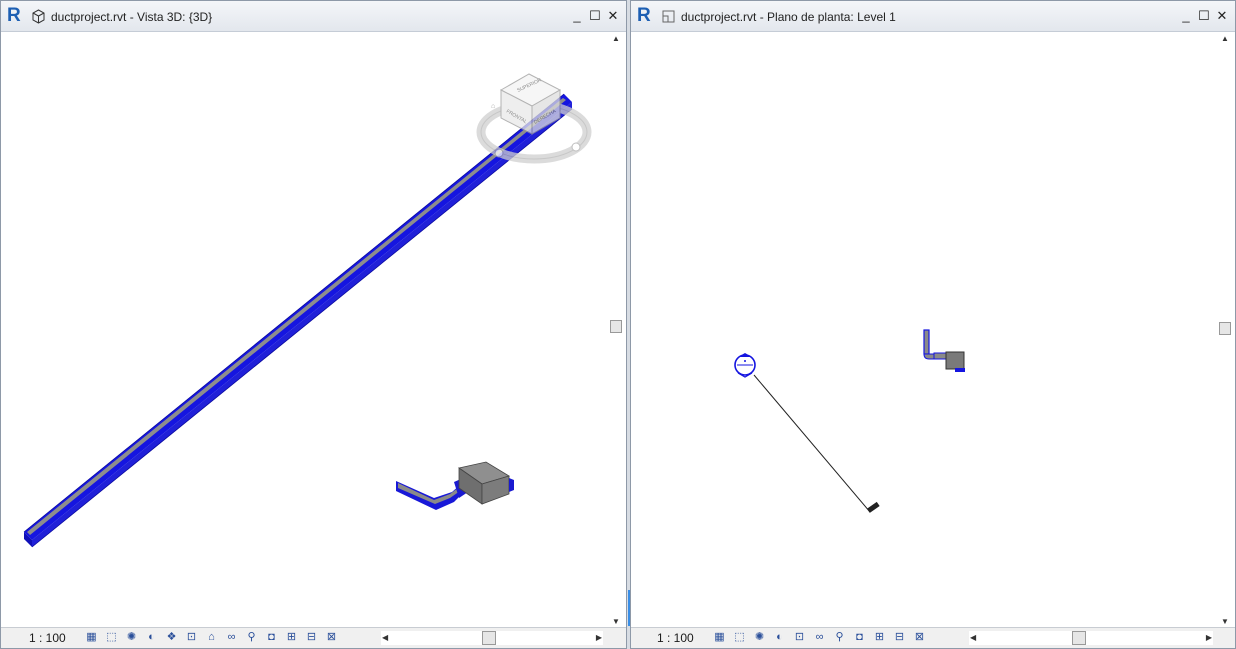 This screenshot has width=1236, height=649. Describe the element at coordinates (231, 637) in the screenshot. I see `unlock-3d-icon: ∞` at that location.